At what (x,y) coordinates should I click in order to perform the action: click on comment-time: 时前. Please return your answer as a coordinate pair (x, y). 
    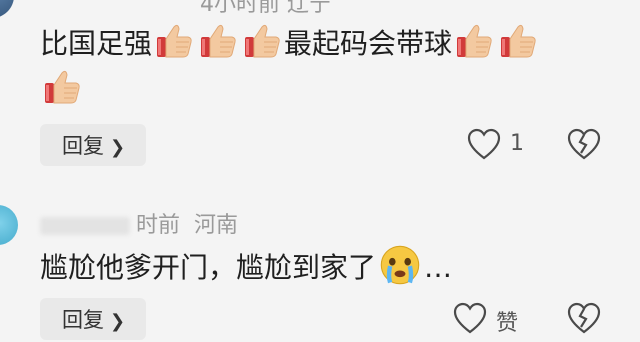
    Looking at the image, I should click on (158, 225).